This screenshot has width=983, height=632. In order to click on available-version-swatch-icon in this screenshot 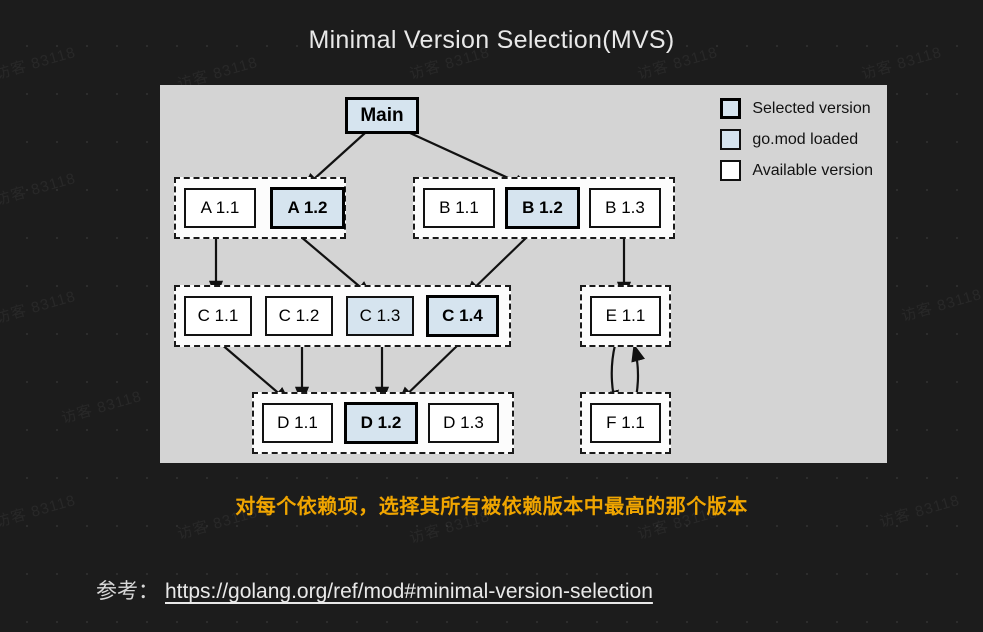, I will do `click(731, 170)`.